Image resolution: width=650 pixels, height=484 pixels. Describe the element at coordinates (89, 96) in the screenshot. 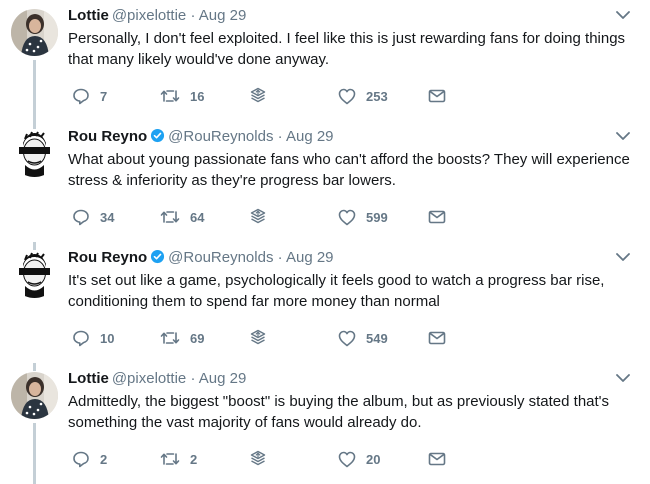

I see `reply-button: 7` at that location.